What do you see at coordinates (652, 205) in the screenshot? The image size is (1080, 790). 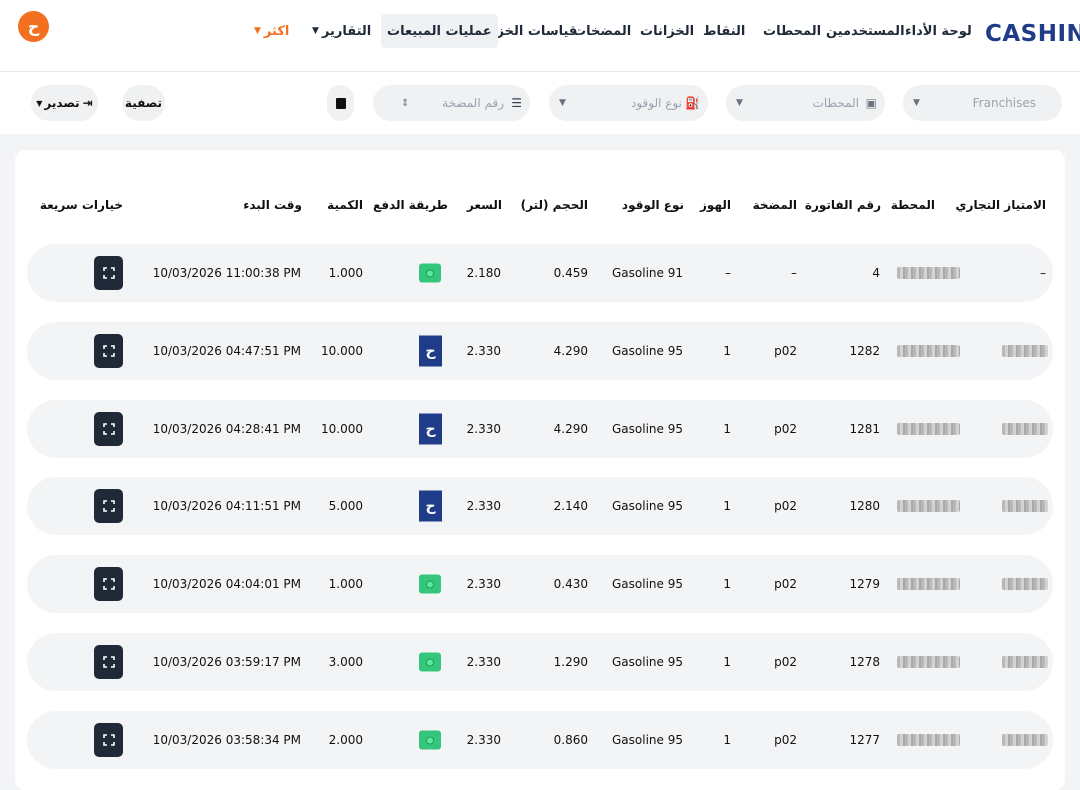 I see `header-fuel-type: نوع الوقود` at bounding box center [652, 205].